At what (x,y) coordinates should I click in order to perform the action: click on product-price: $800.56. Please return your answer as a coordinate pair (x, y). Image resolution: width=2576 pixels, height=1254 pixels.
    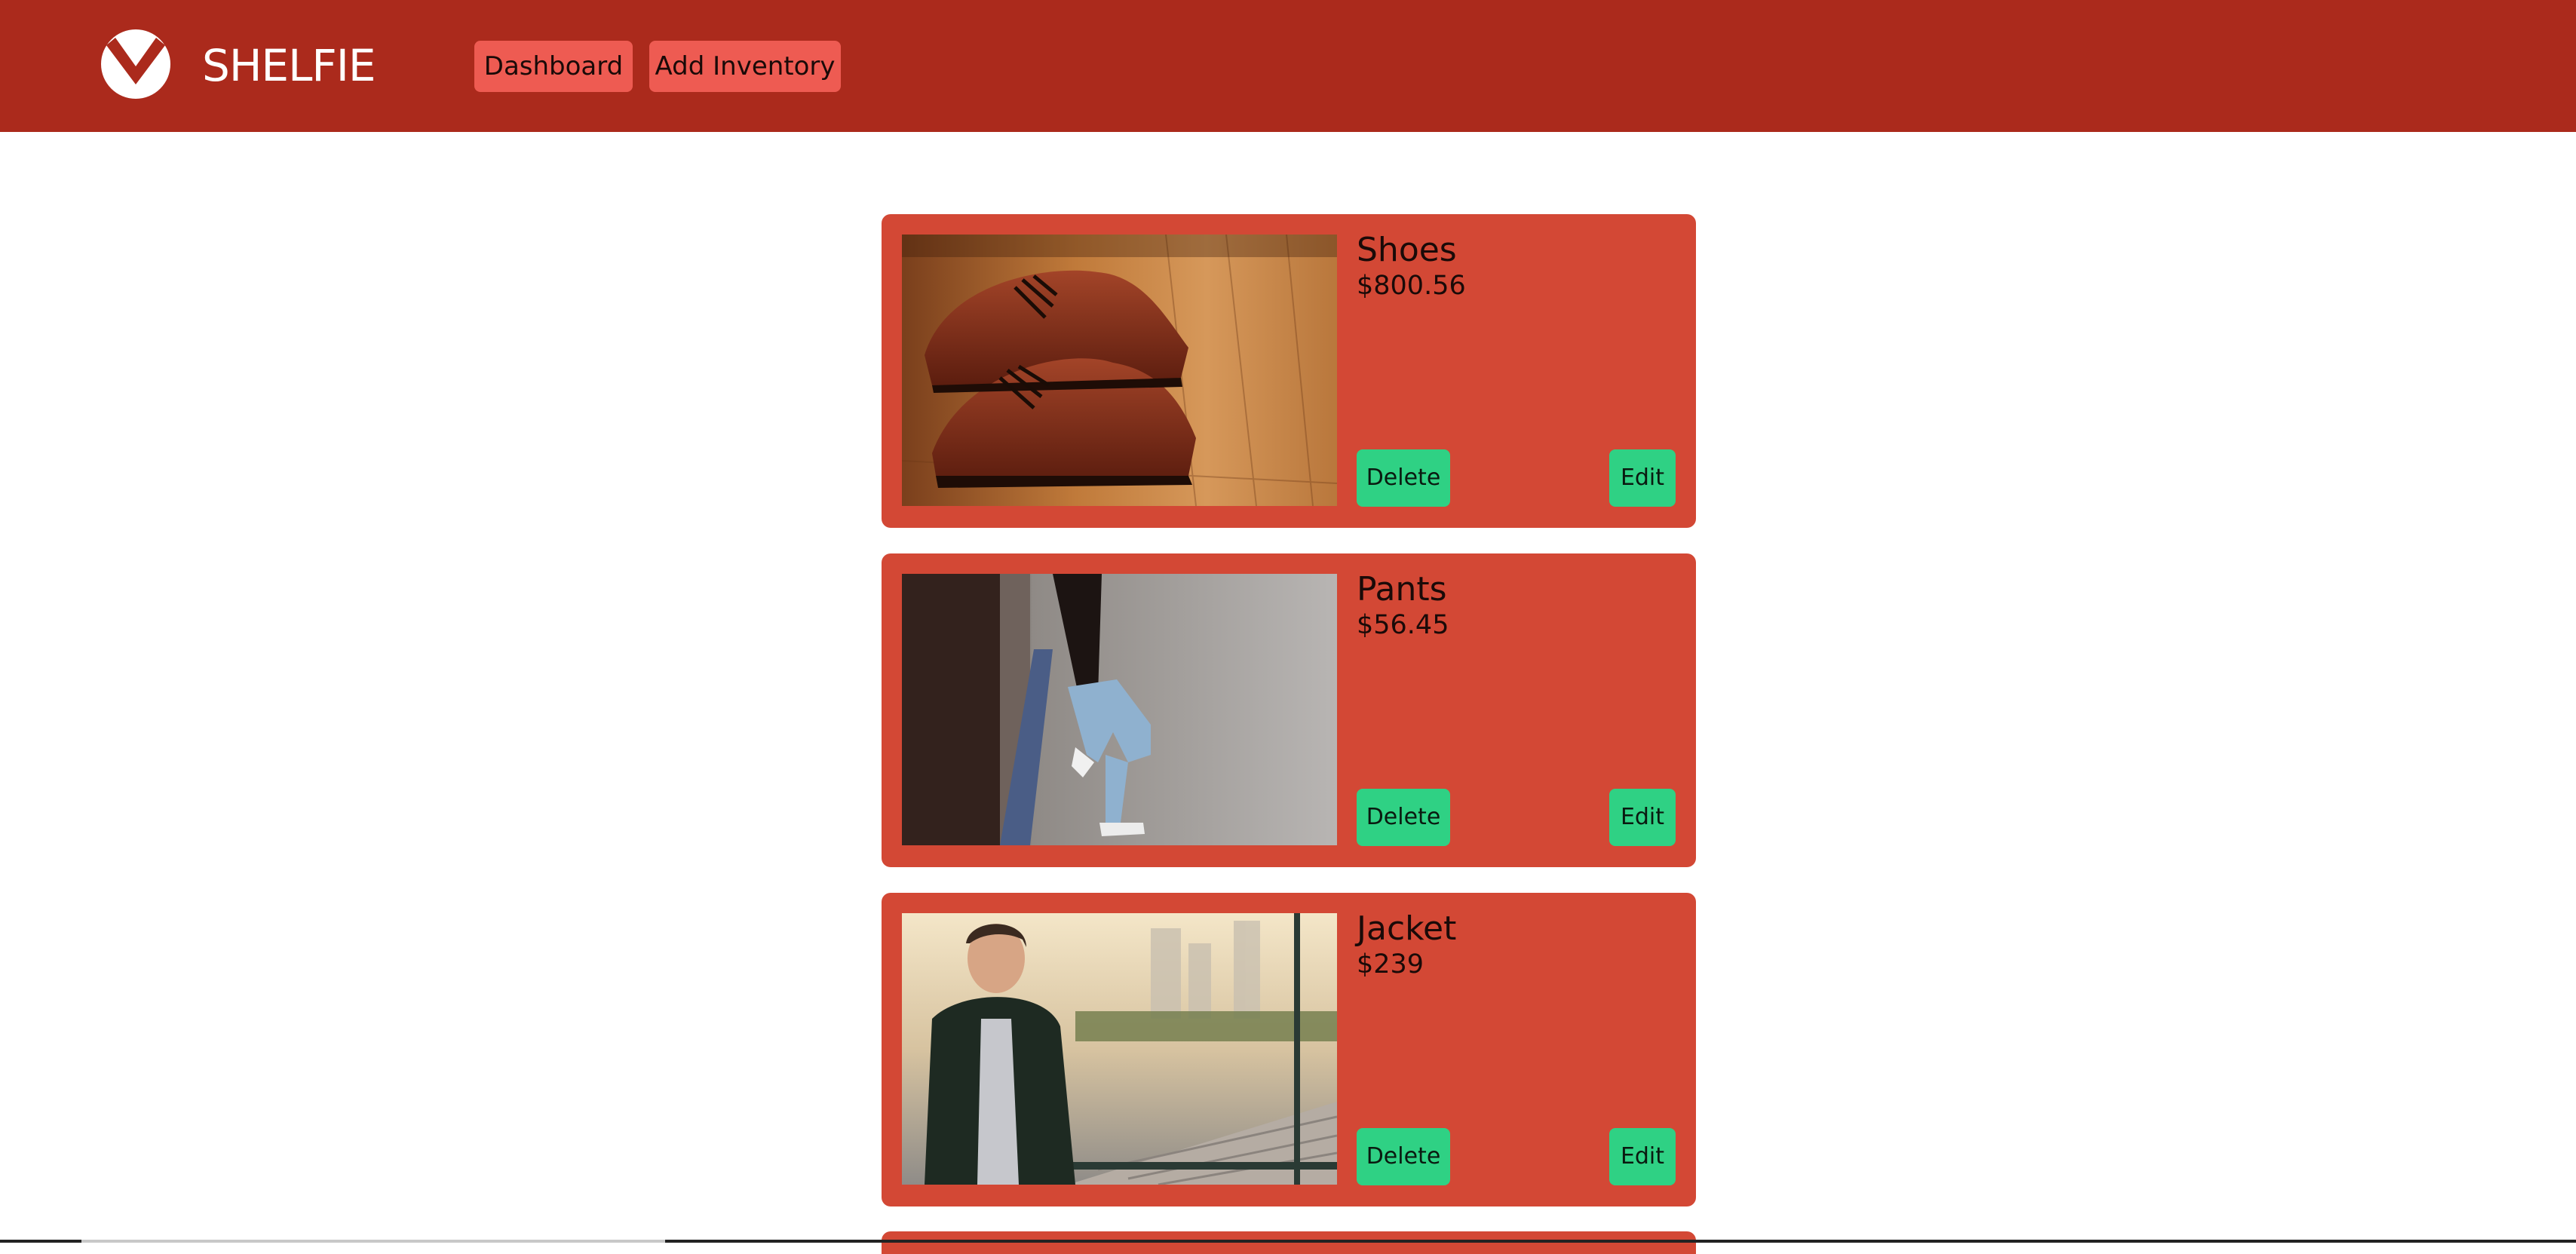
    Looking at the image, I should click on (1411, 286).